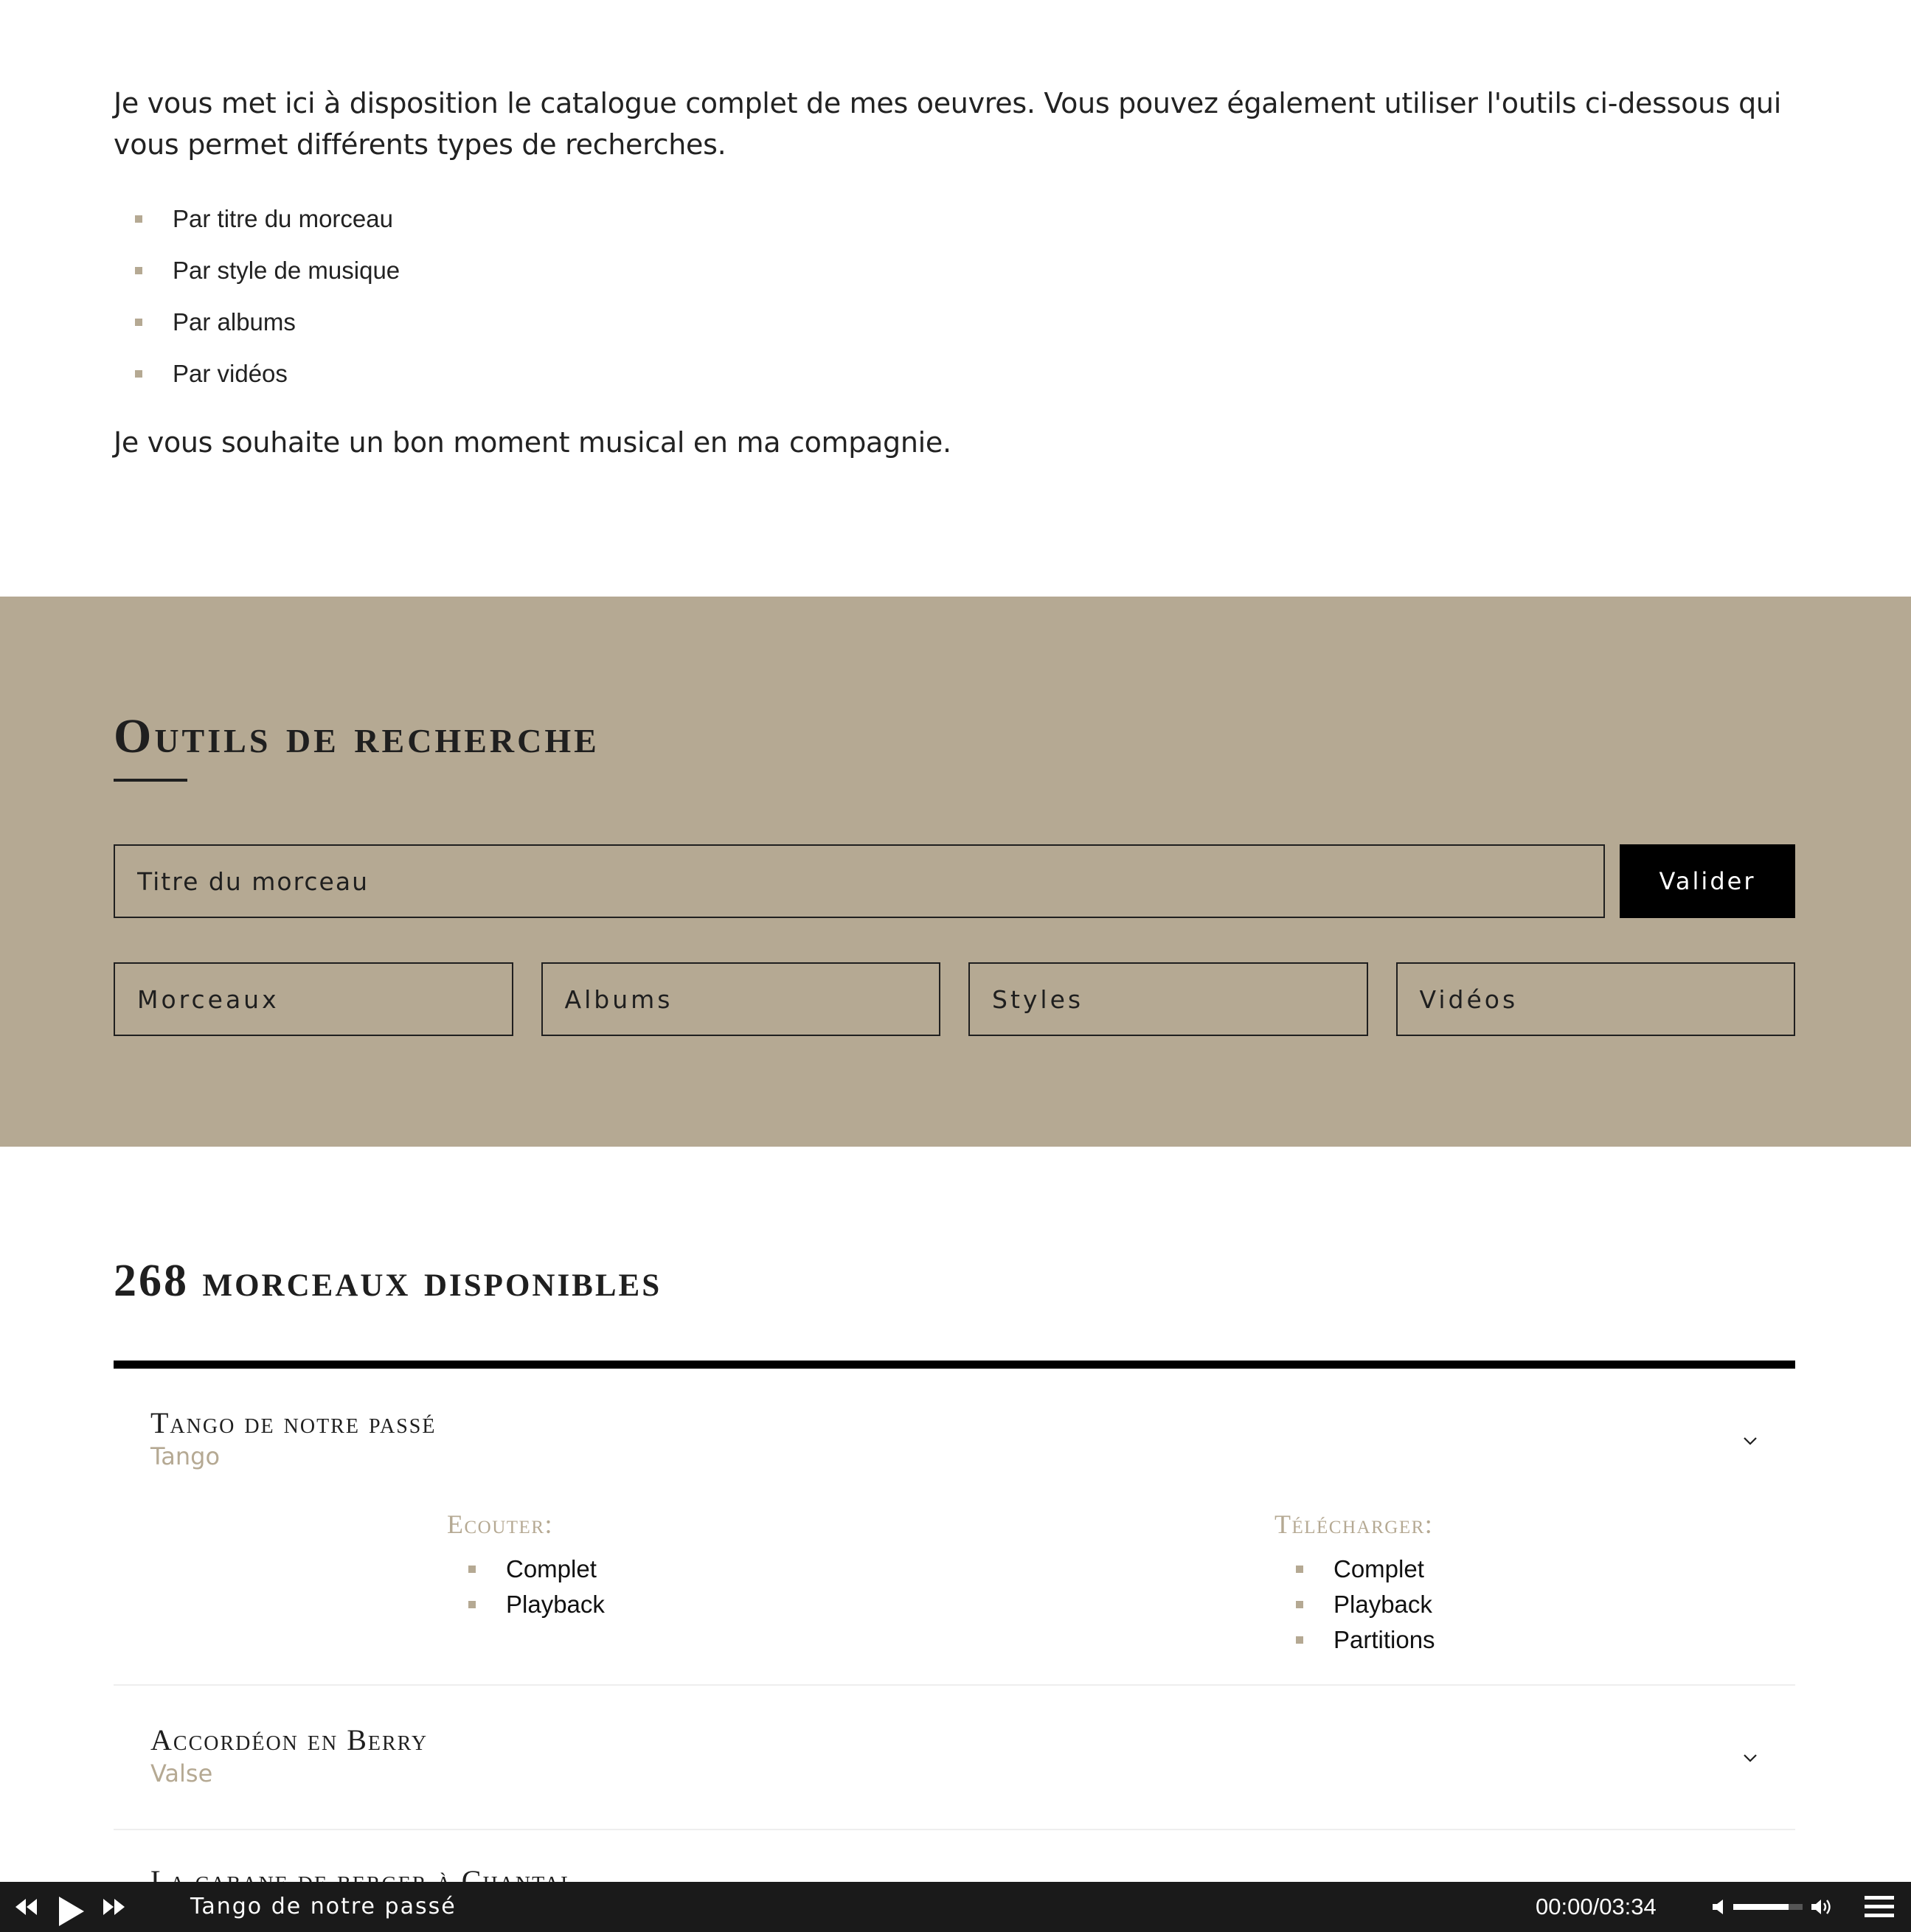 This screenshot has width=1911, height=1932. I want to click on list-item-label: Par style de musique, so click(286, 270).